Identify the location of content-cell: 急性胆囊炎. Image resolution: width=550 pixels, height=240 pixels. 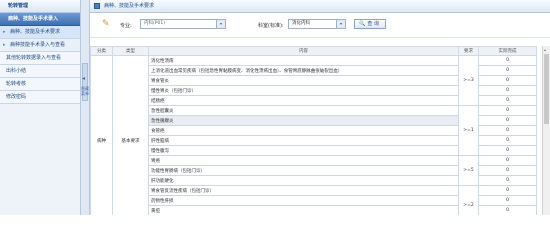
(303, 110).